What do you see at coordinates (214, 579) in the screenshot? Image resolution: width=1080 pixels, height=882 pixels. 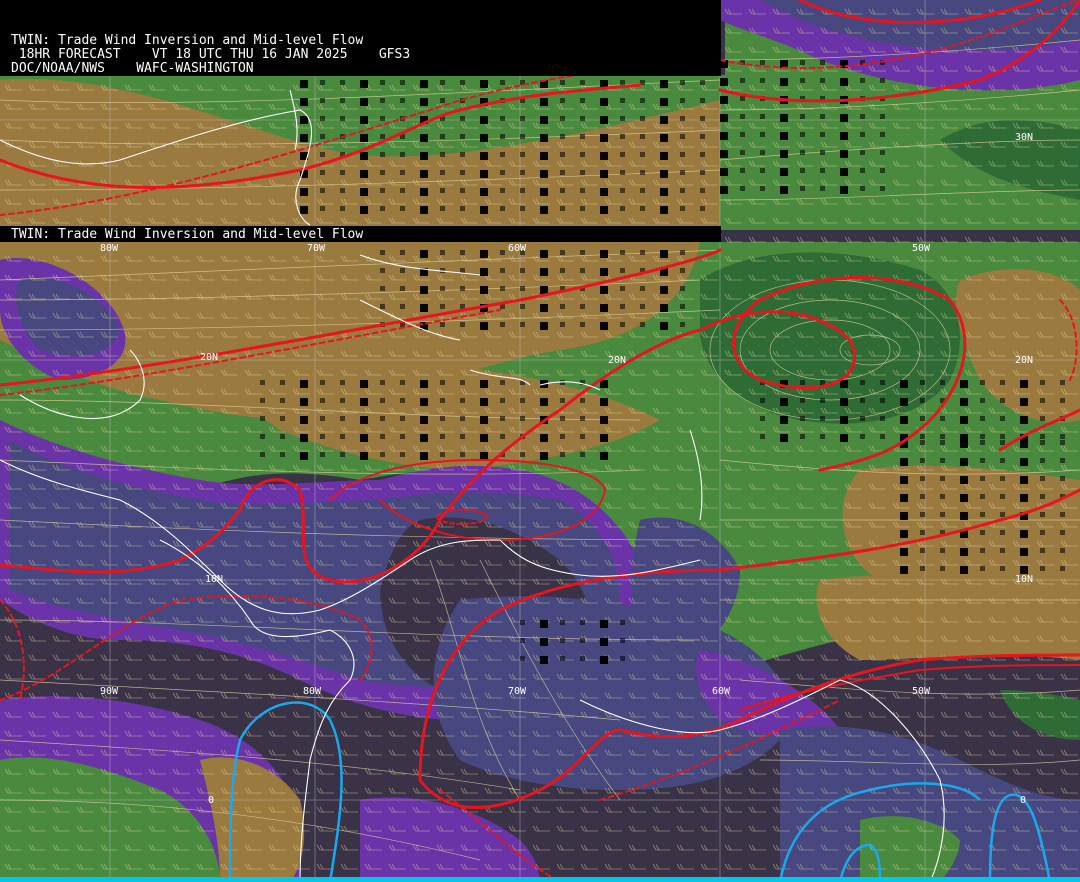 I see `lat-label-10n: 10N` at bounding box center [214, 579].